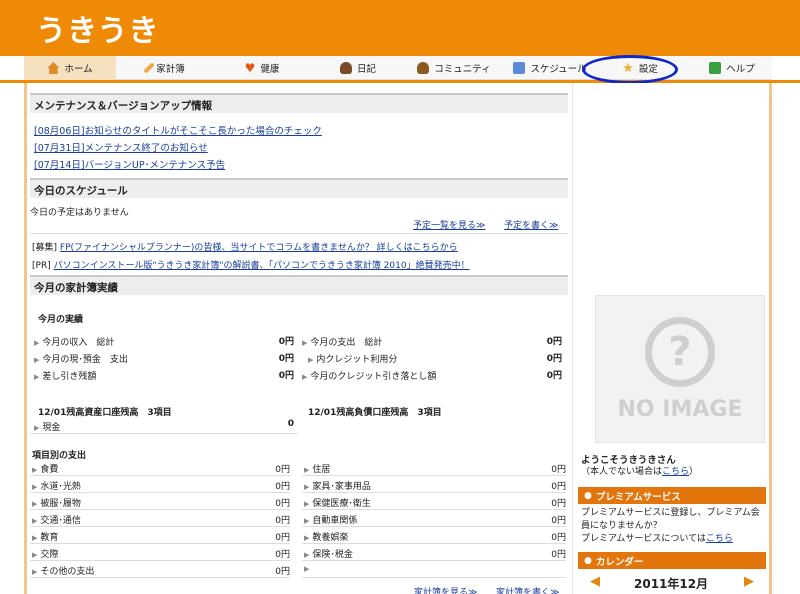 This screenshot has width=800, height=594. Describe the element at coordinates (41, 266) in the screenshot. I see `ad-prefix: [PR]` at that location.